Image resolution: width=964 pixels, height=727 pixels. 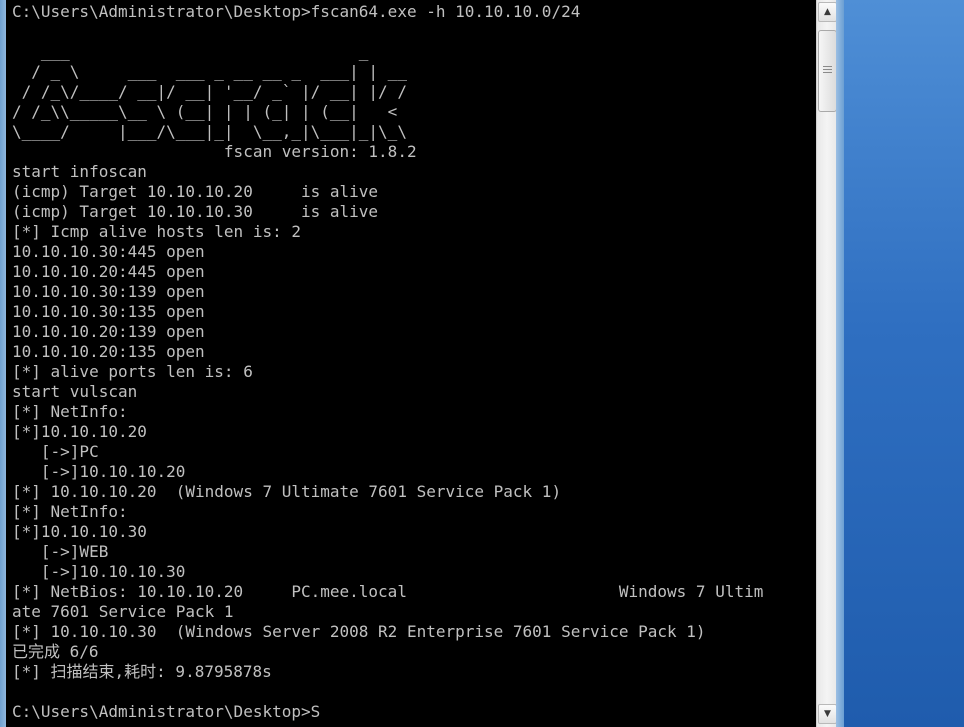 I want to click on output-line: fscan version: 1.8.2, so click(x=214, y=151).